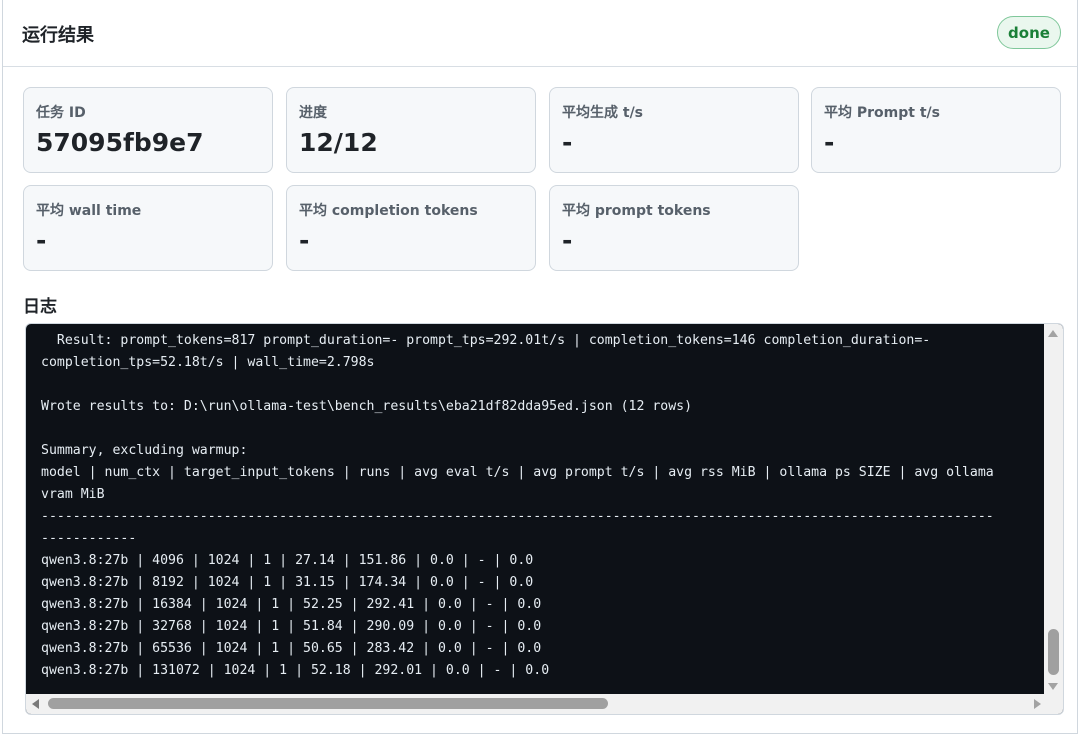 This screenshot has width=1080, height=734. Describe the element at coordinates (73, 494) in the screenshot. I see `log-line: vram MiB` at that location.